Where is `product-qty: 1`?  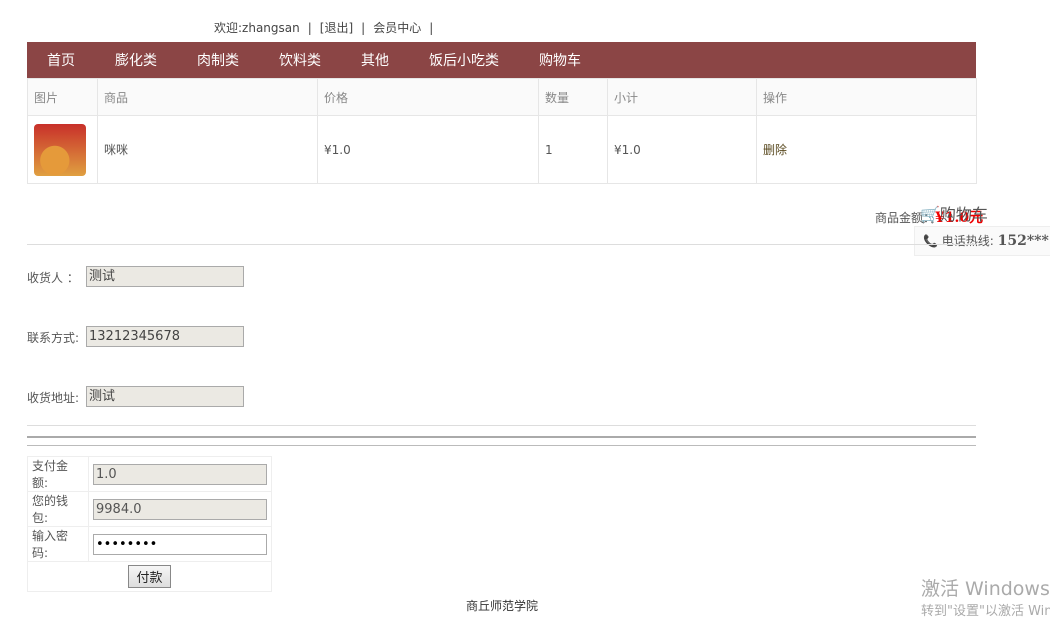
product-qty: 1 is located at coordinates (573, 149).